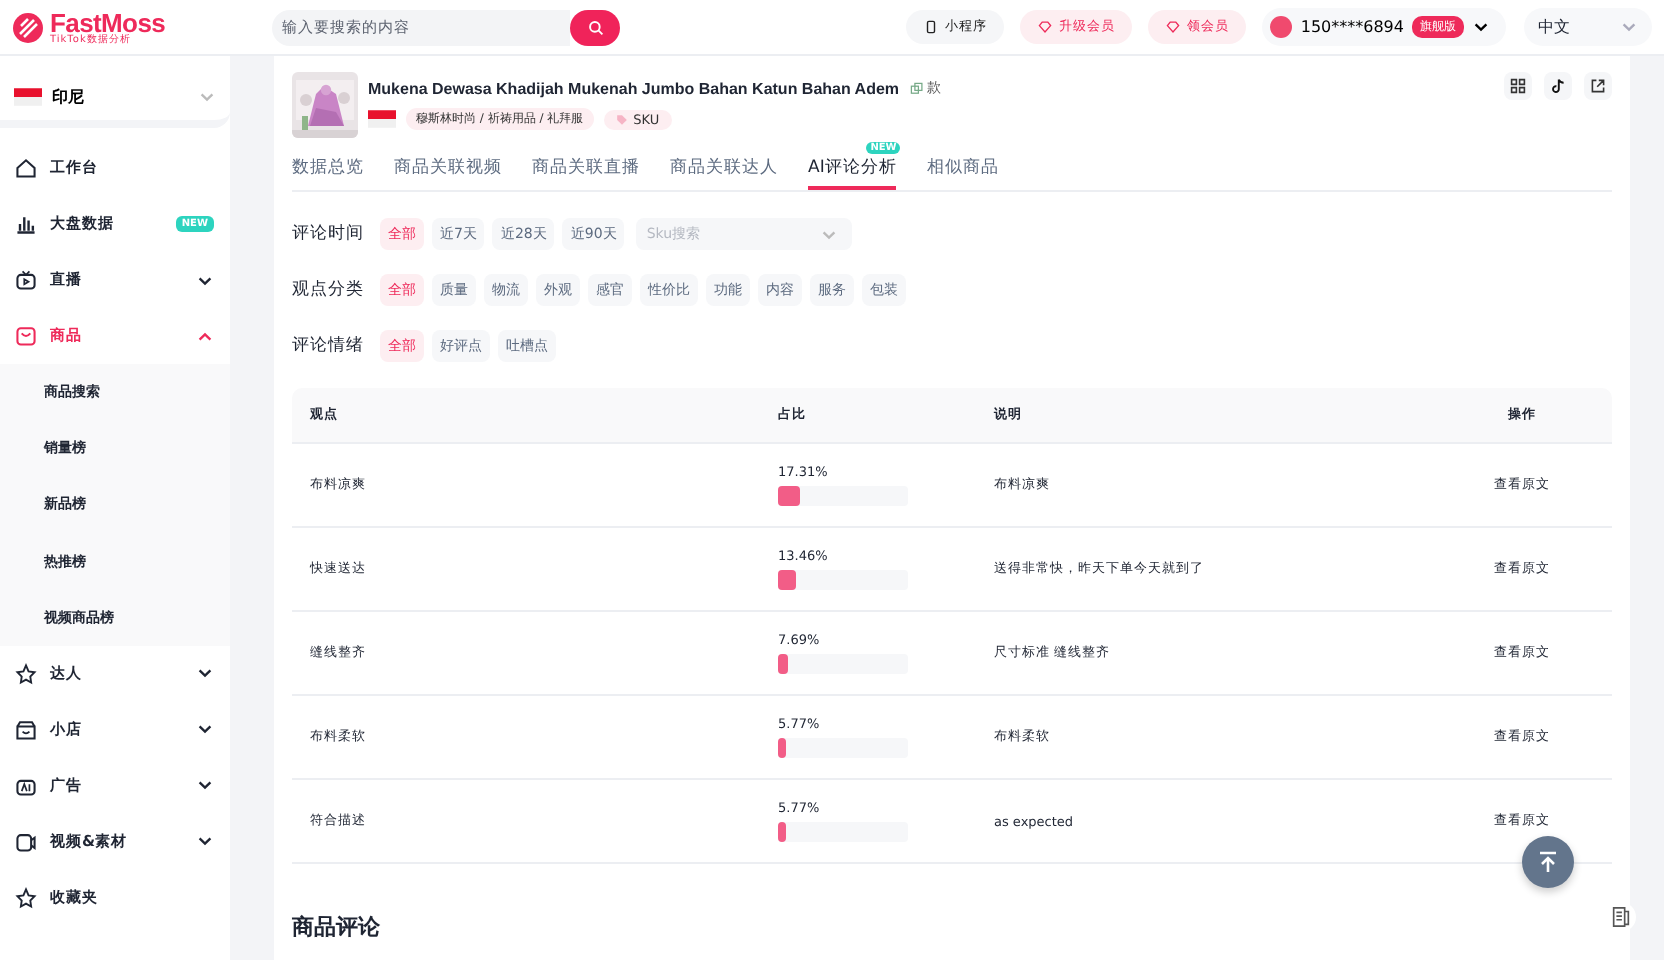  What do you see at coordinates (337, 927) in the screenshot?
I see `section-heading: 商品评论` at bounding box center [337, 927].